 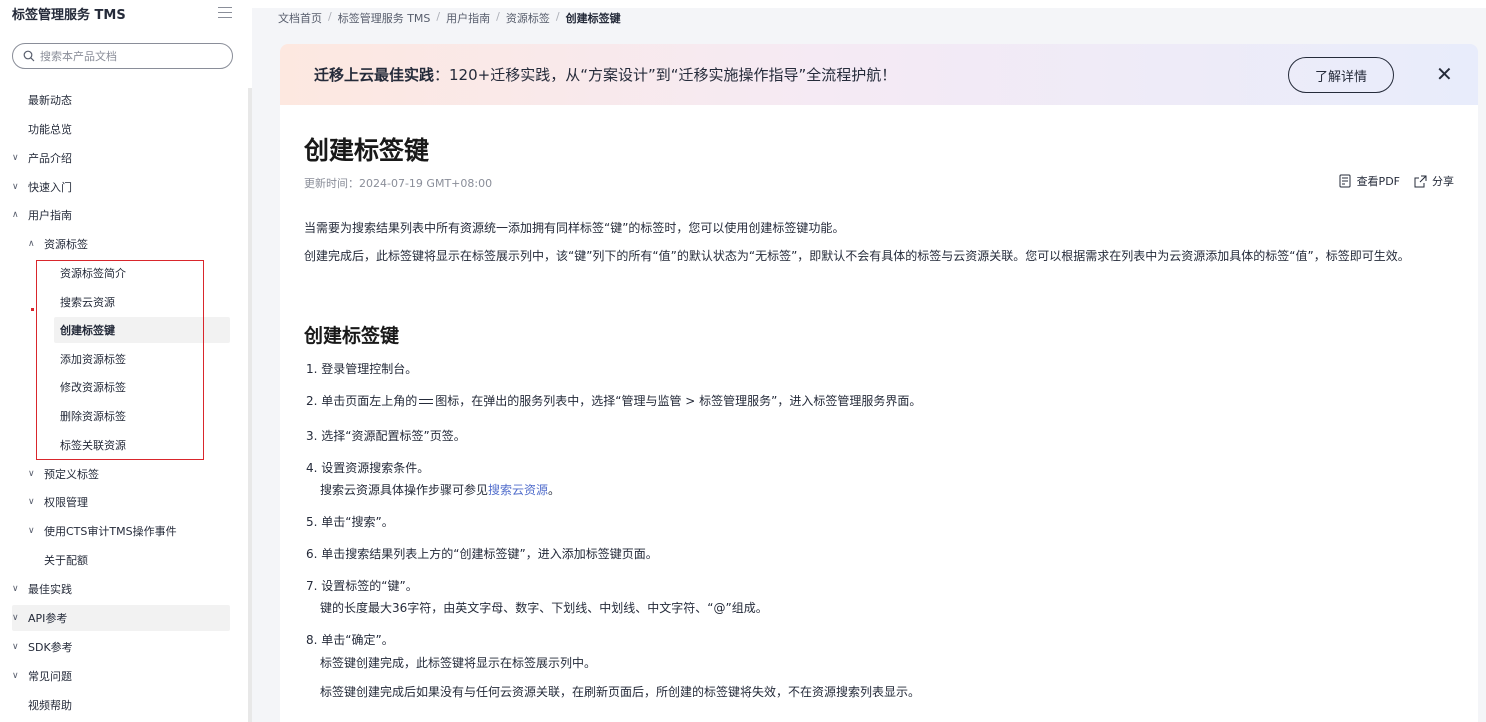 I want to click on menu-collapse-icon, so click(x=225, y=13).